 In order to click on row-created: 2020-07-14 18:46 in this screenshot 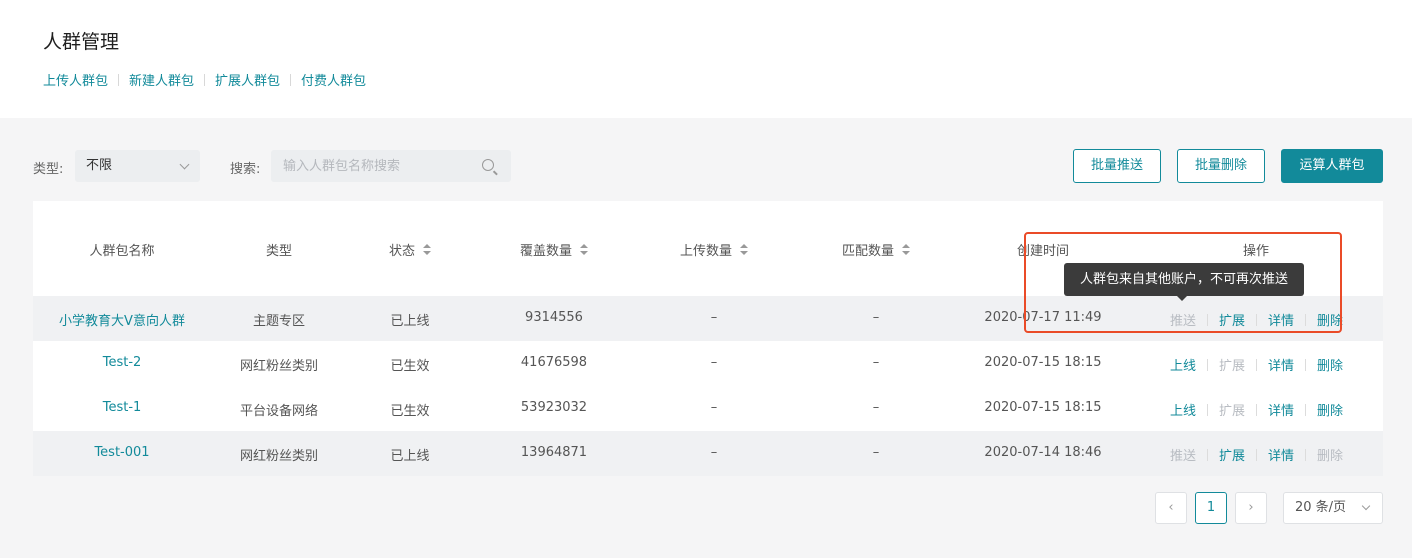, I will do `click(1043, 452)`.